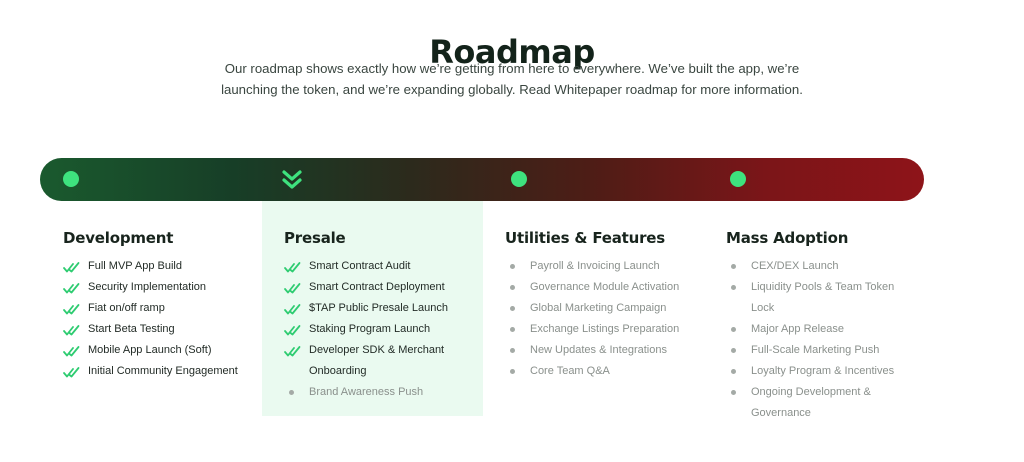 This screenshot has height=462, width=1024. Describe the element at coordinates (366, 392) in the screenshot. I see `roadmap-item-label: Brand Awareness Push` at that location.